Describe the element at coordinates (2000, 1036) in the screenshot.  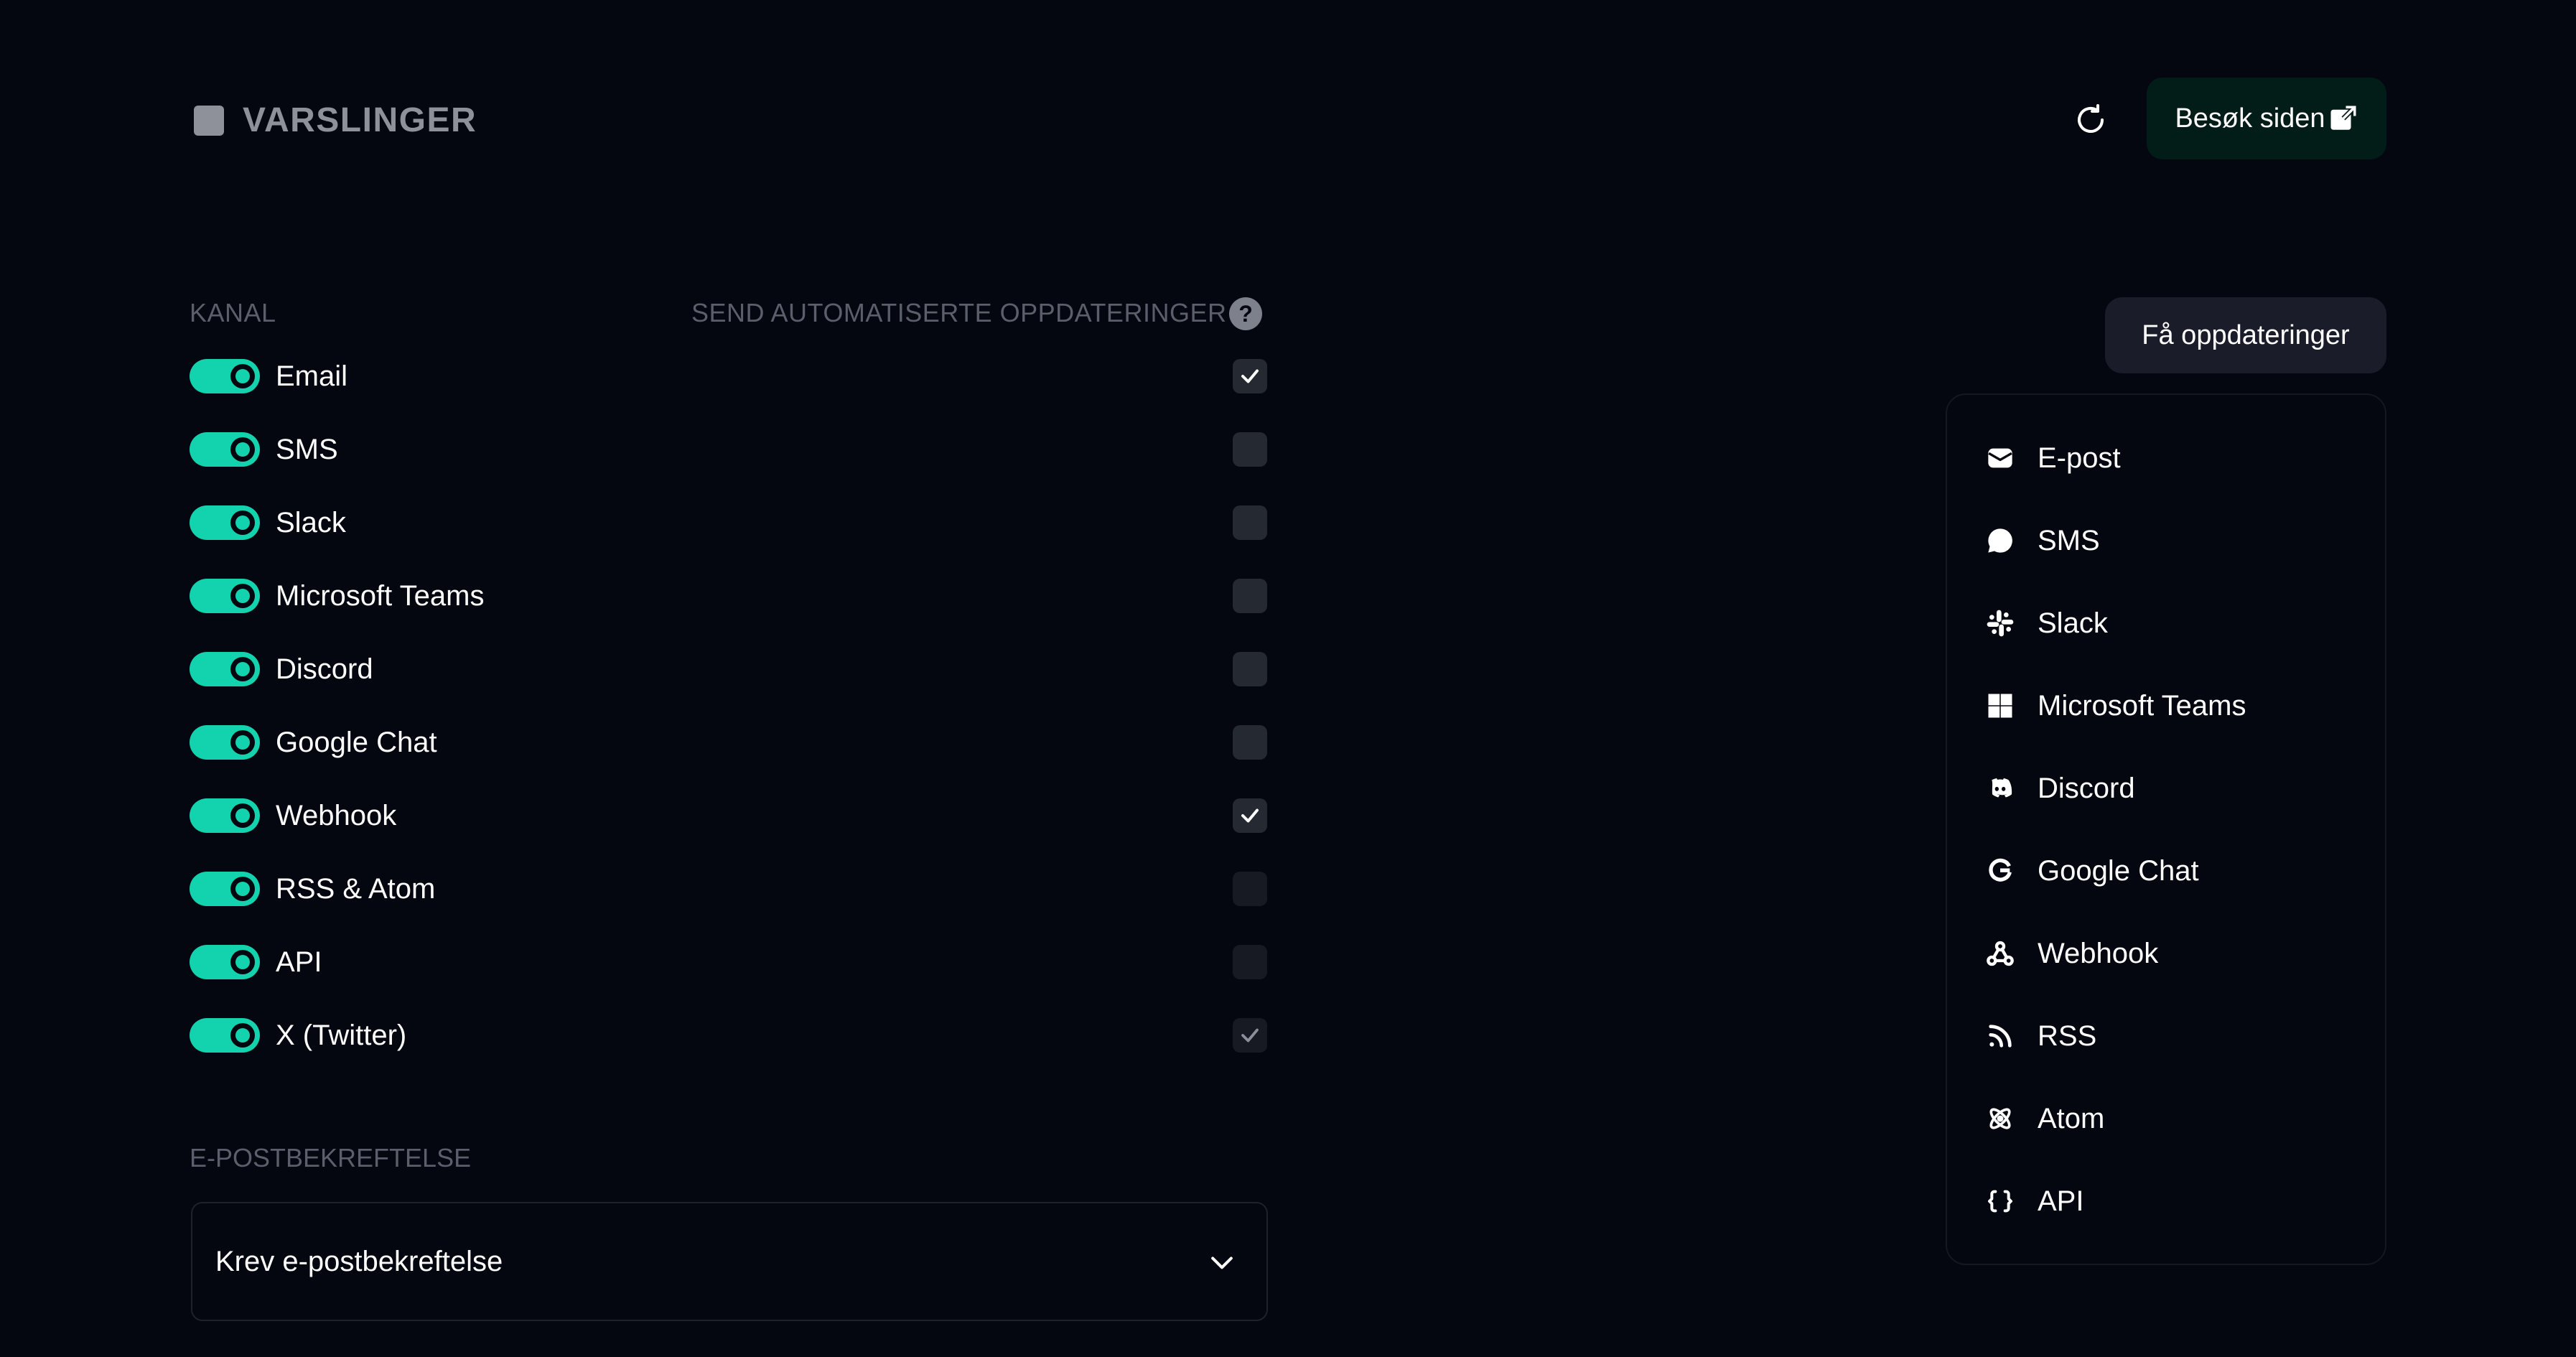
I see `rss-icon` at that location.